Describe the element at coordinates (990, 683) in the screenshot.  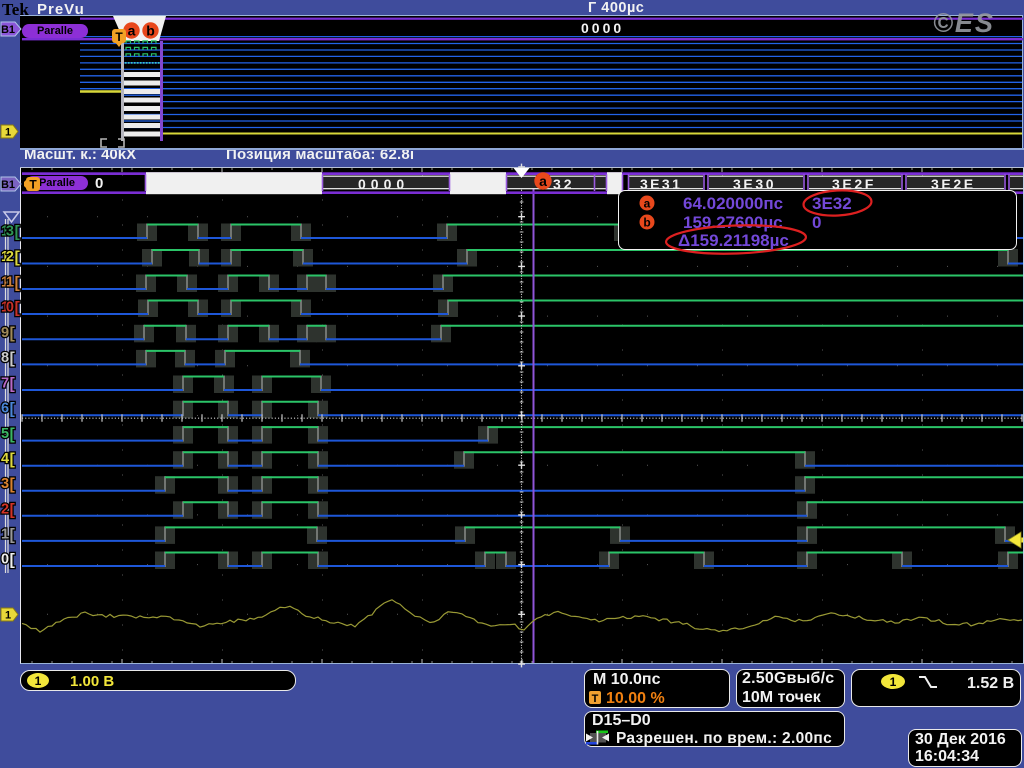
I see `svg-text: 1.52 В` at that location.